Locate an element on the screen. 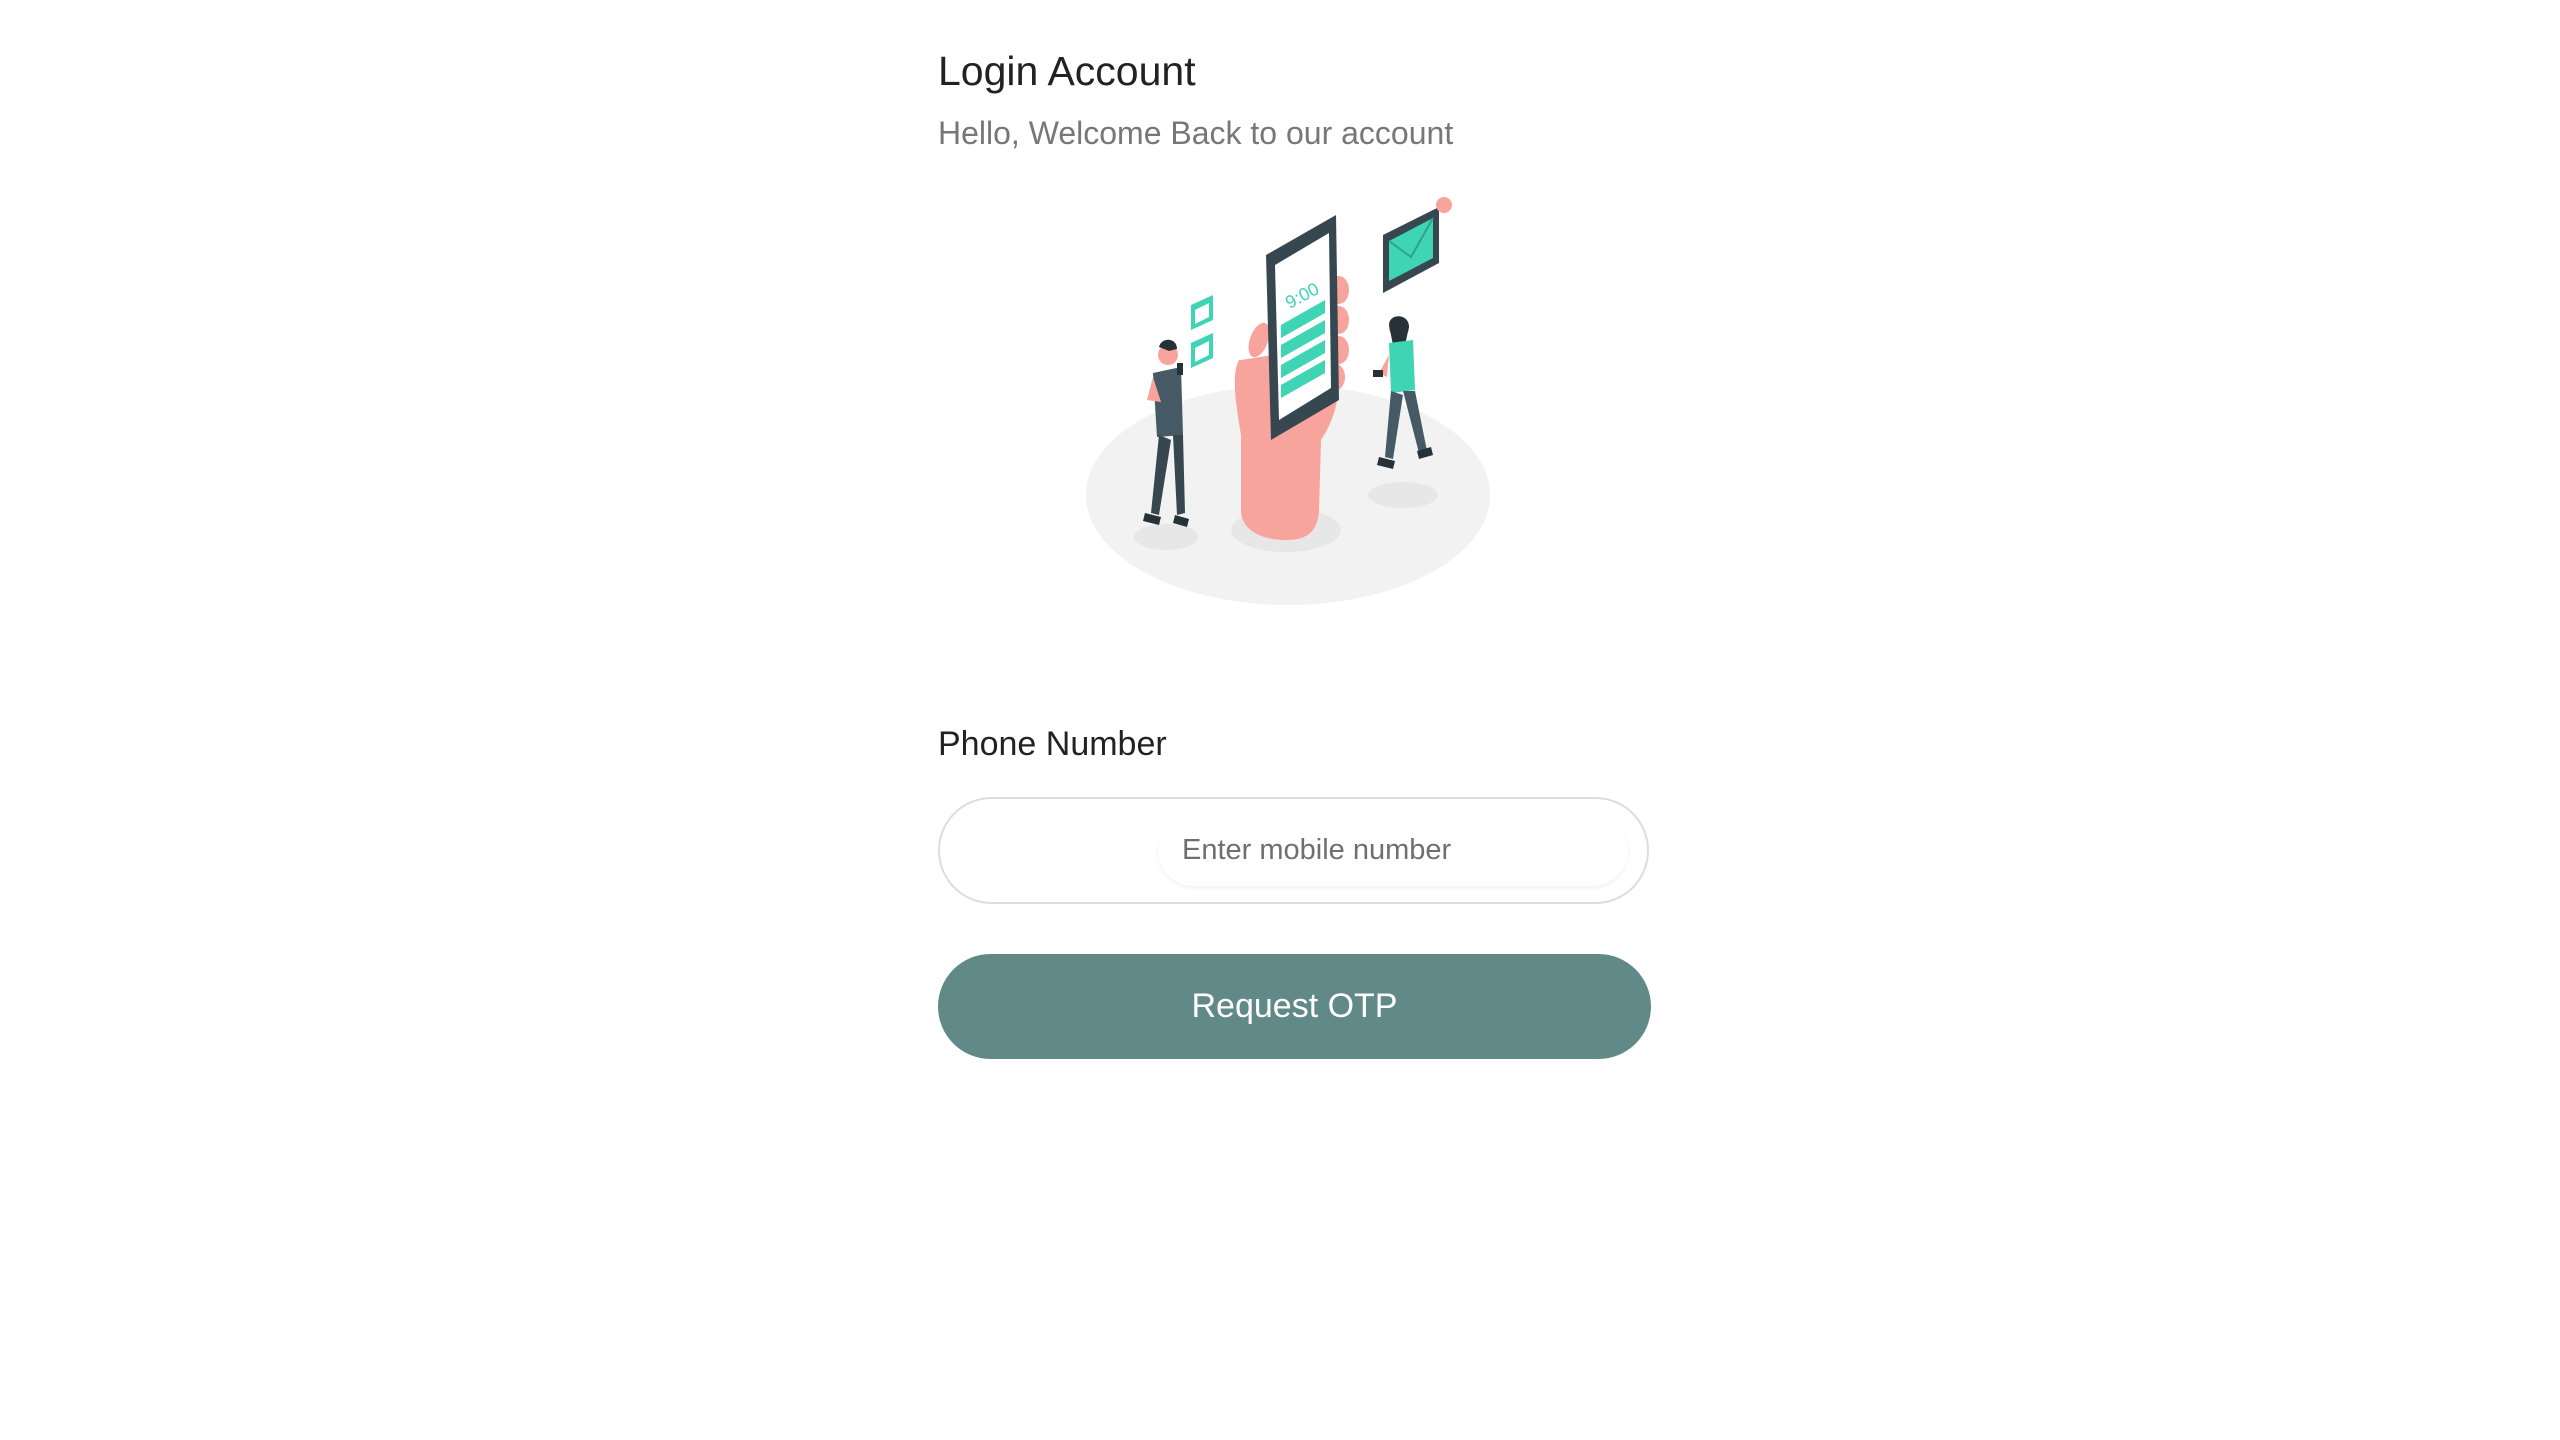  login-illustration: 9:00 is located at coordinates (1288, 401).